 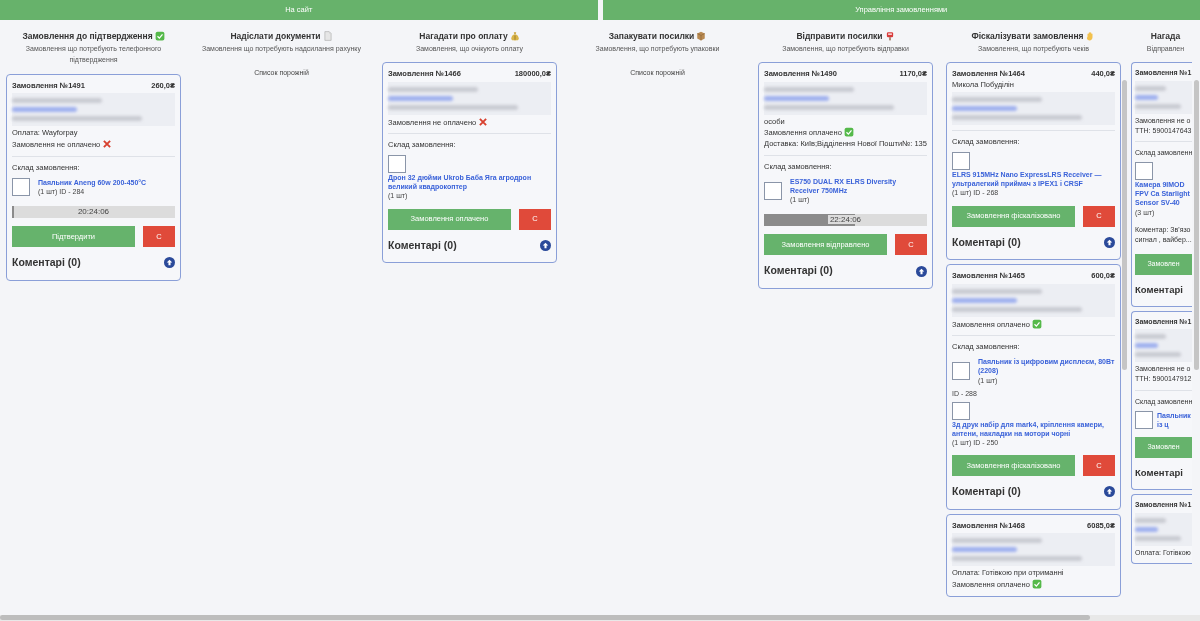 I want to click on scrollbar-thumb, so click(x=545, y=617).